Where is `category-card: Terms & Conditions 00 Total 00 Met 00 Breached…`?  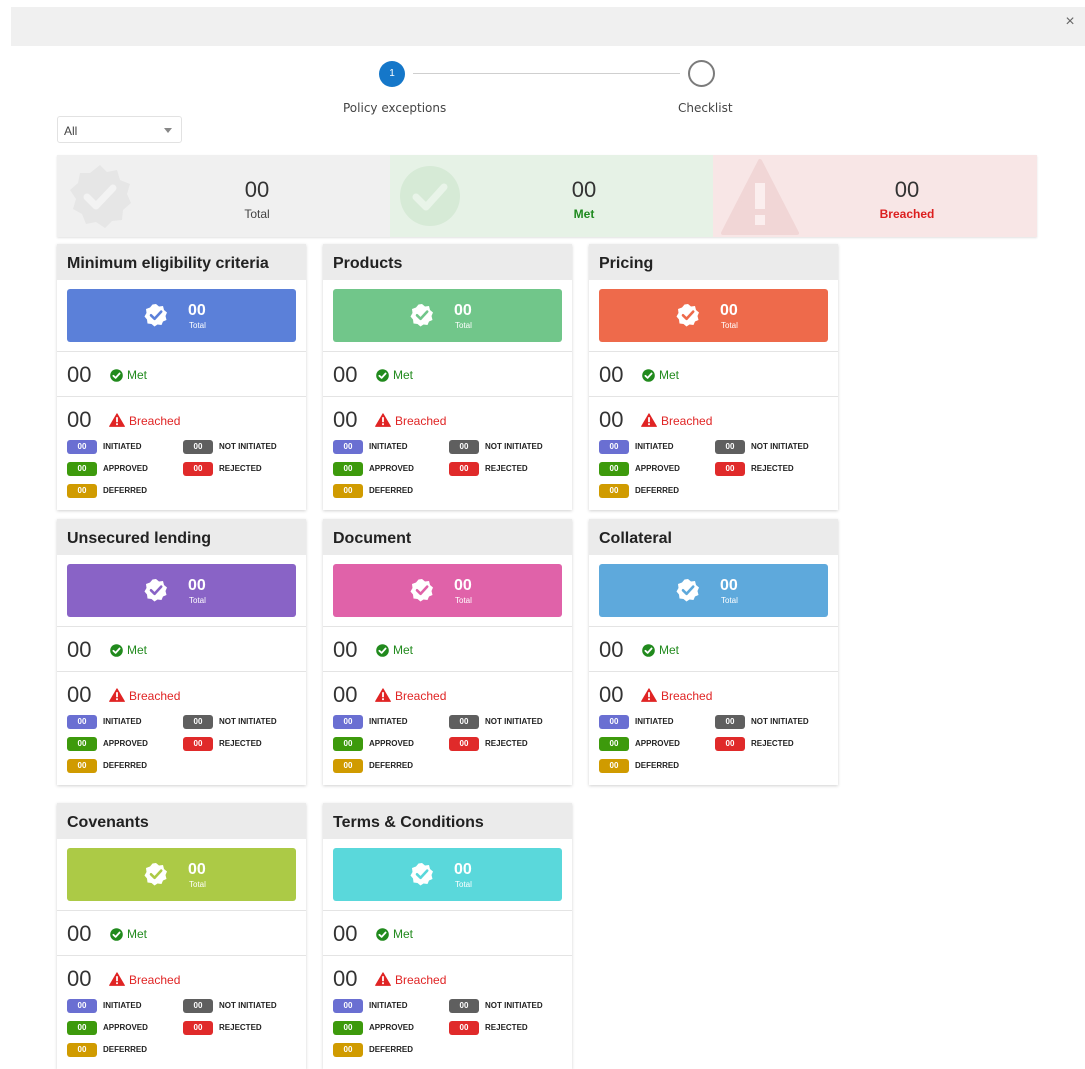
category-card: Terms & Conditions 00 Total 00 Met 00 Breached… is located at coordinates (447, 936).